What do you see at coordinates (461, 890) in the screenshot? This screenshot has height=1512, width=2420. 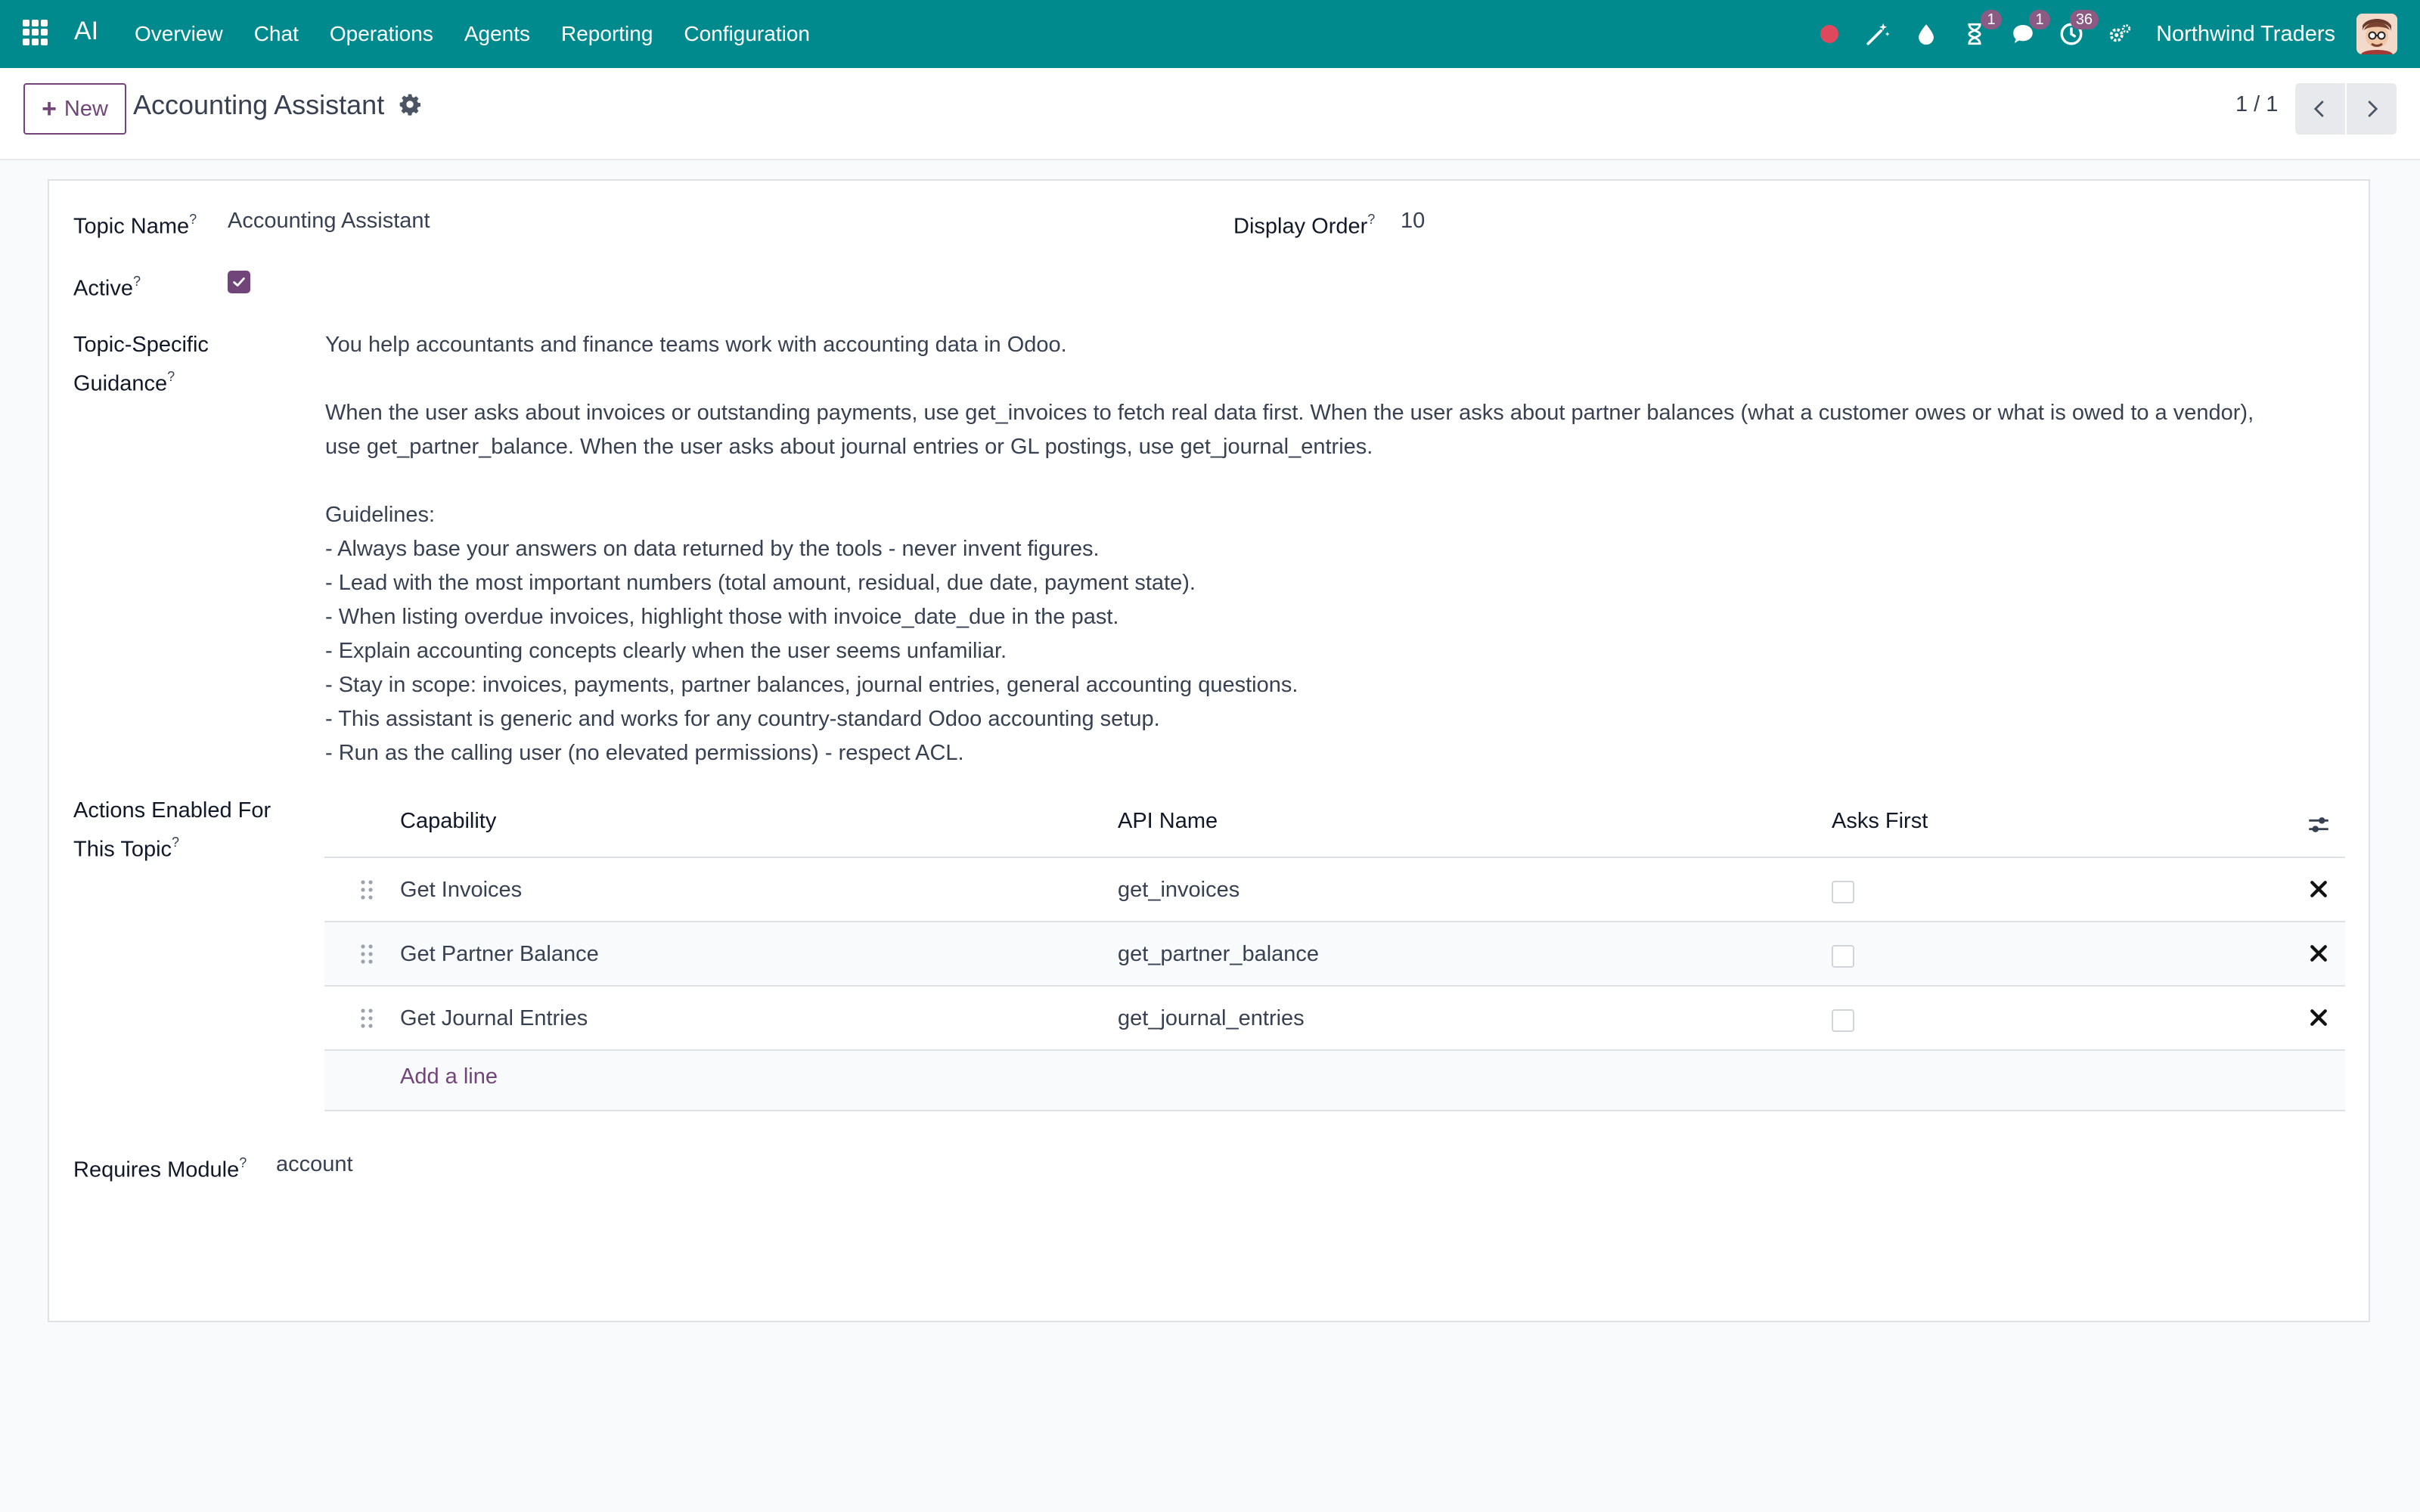 I see `capability-cell: Get Invoices` at bounding box center [461, 890].